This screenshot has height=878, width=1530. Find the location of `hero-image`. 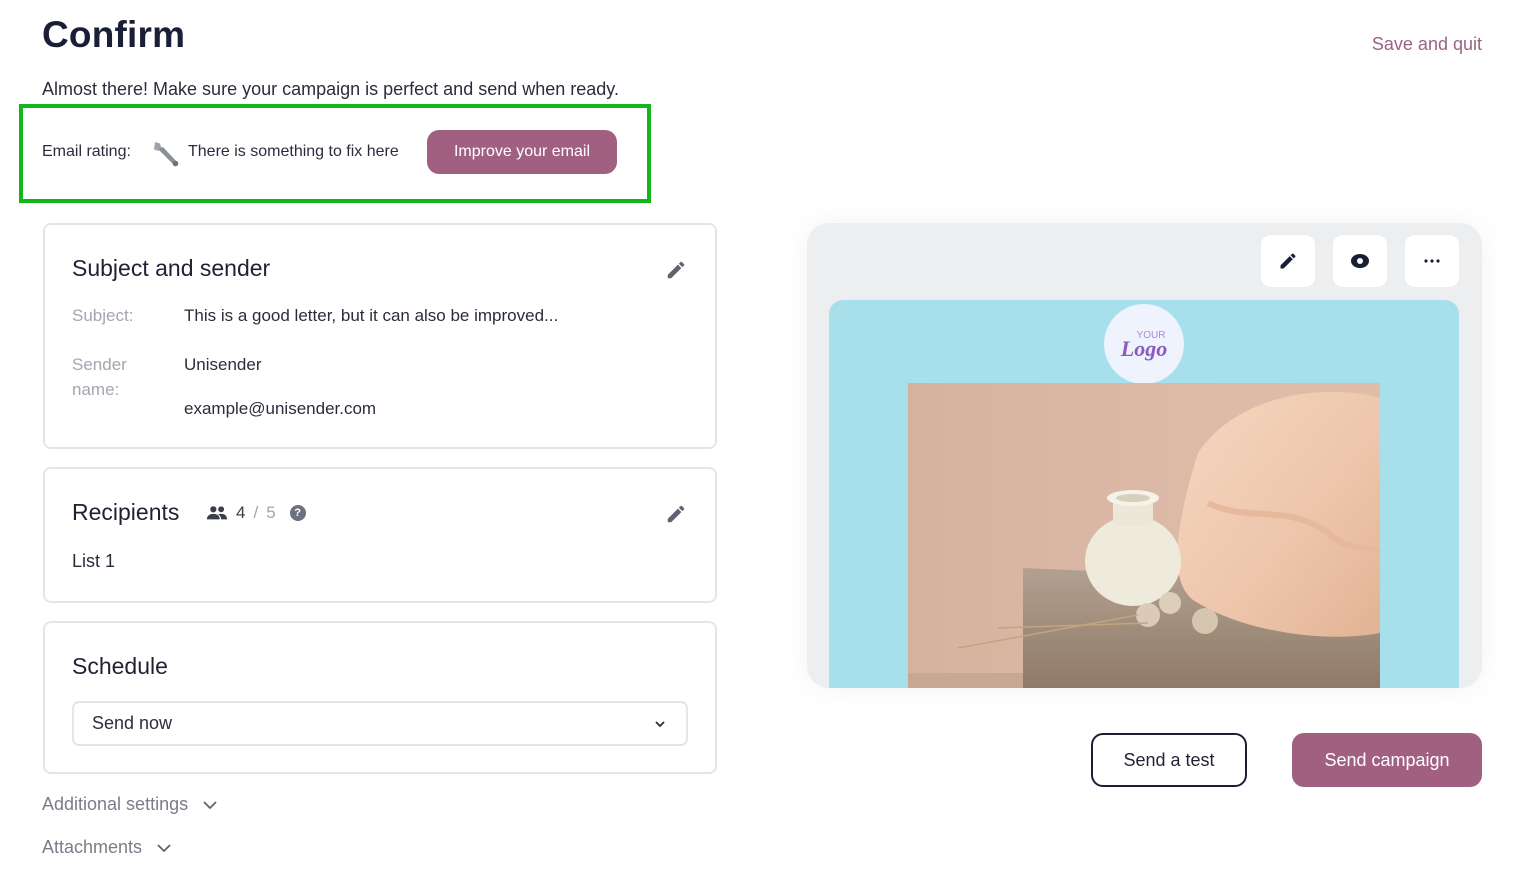

hero-image is located at coordinates (1144, 535).